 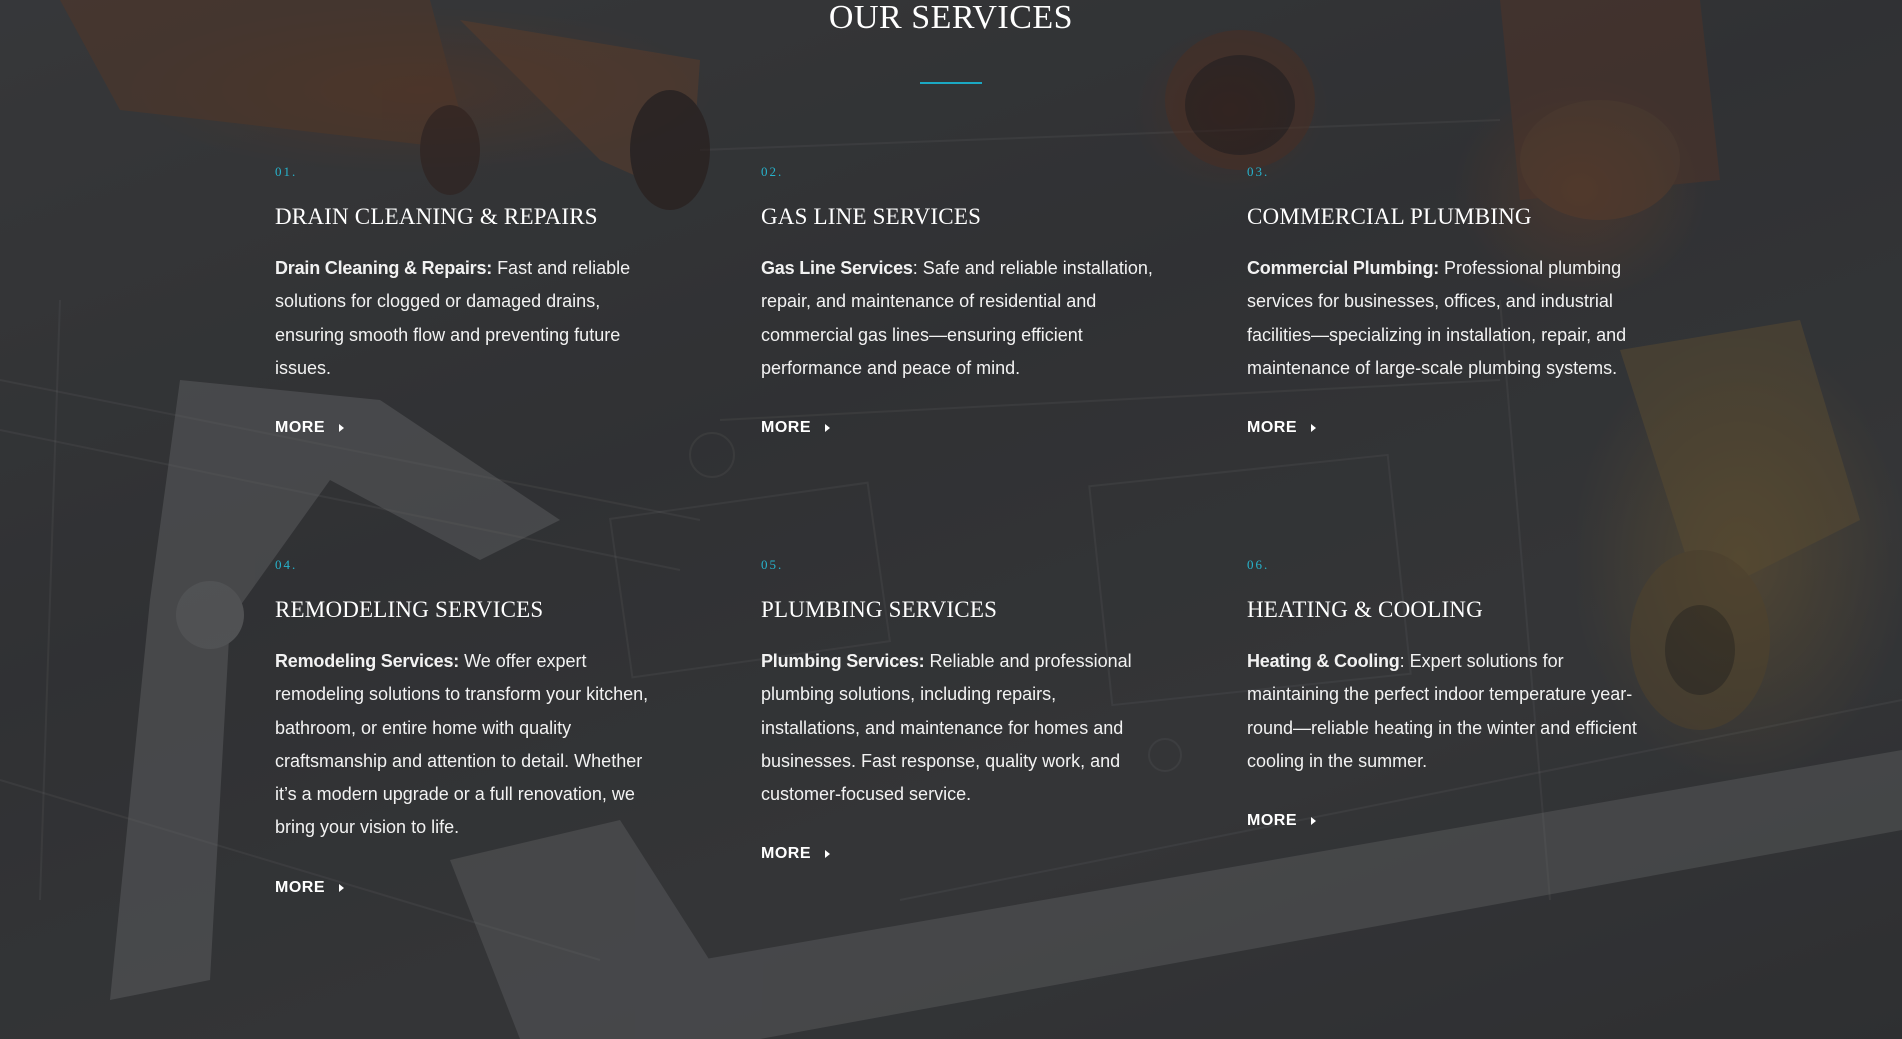 I want to click on service-number: 04., so click(x=286, y=564).